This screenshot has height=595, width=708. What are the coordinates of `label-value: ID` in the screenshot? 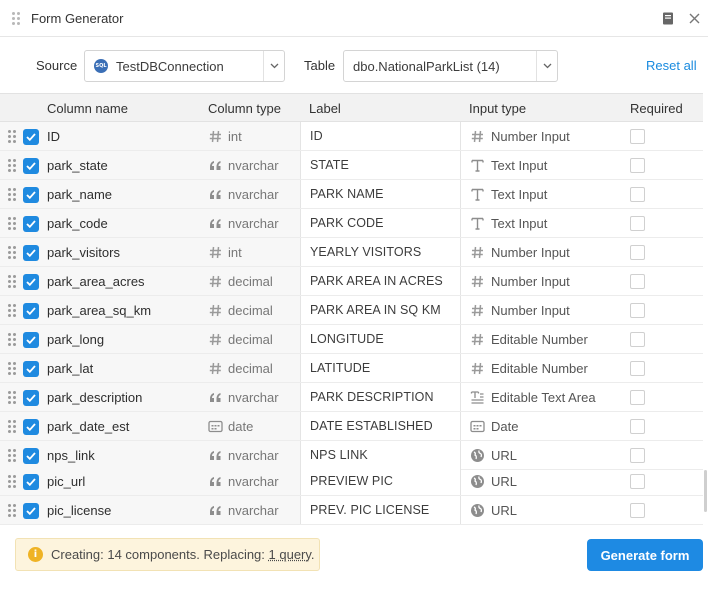 It's located at (316, 136).